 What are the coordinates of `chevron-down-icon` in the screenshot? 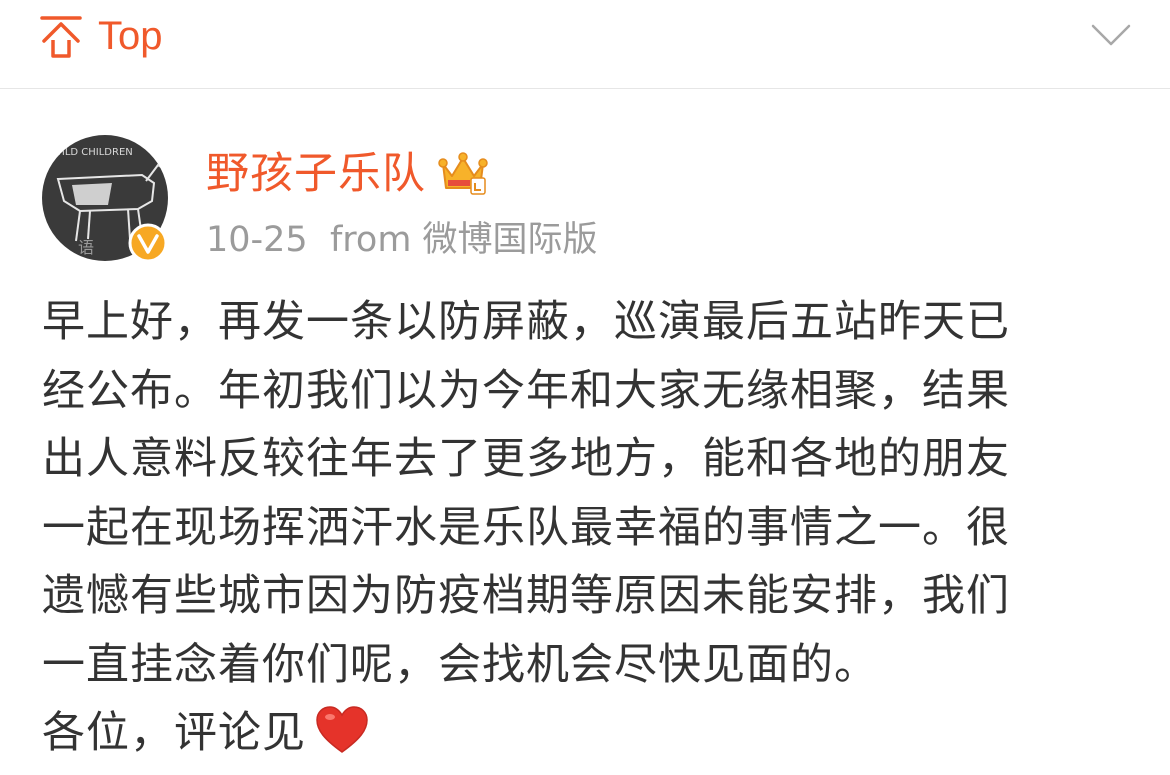 It's located at (1111, 35).